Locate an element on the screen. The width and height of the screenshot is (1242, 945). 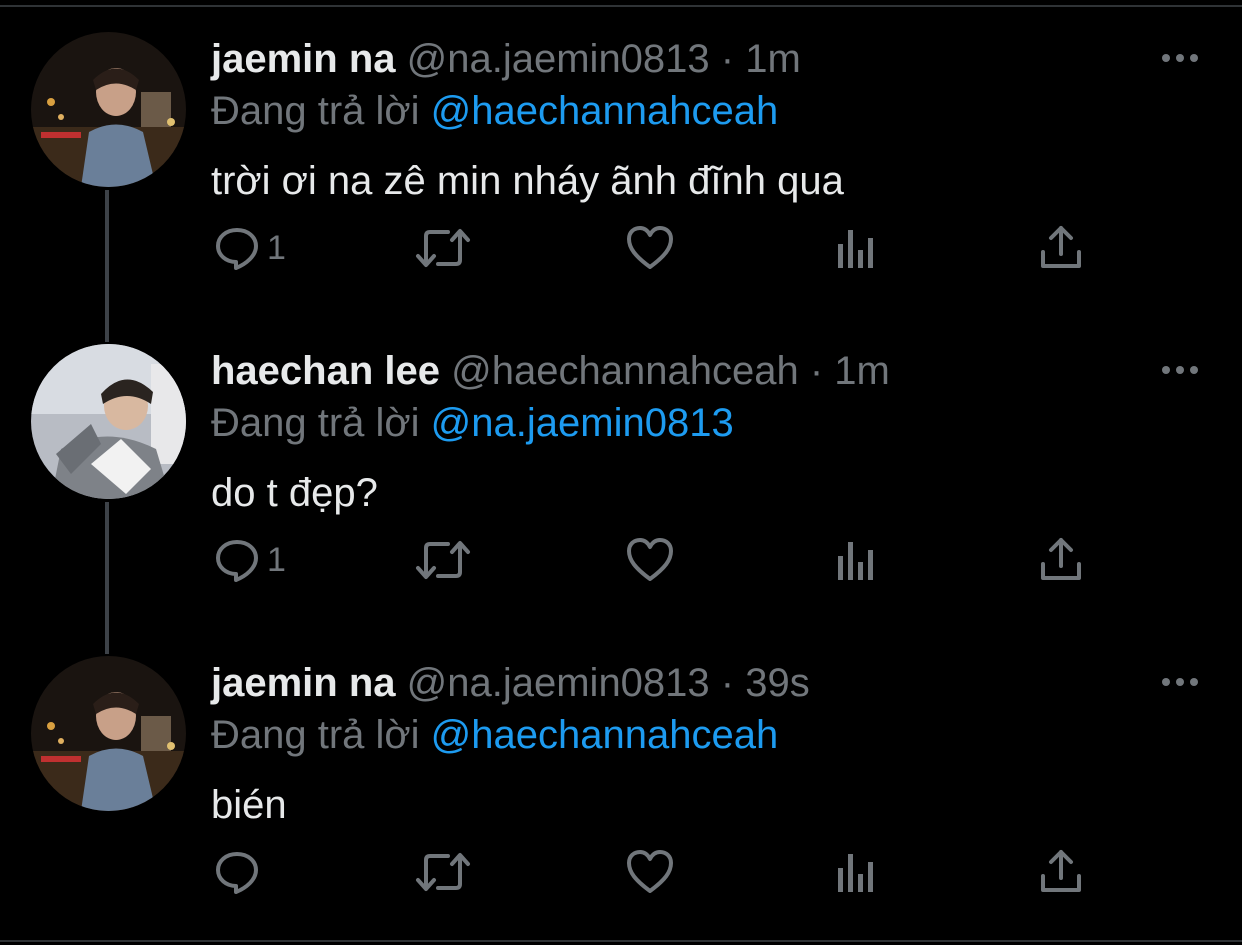
tweet-text: bién is located at coordinates (249, 805).